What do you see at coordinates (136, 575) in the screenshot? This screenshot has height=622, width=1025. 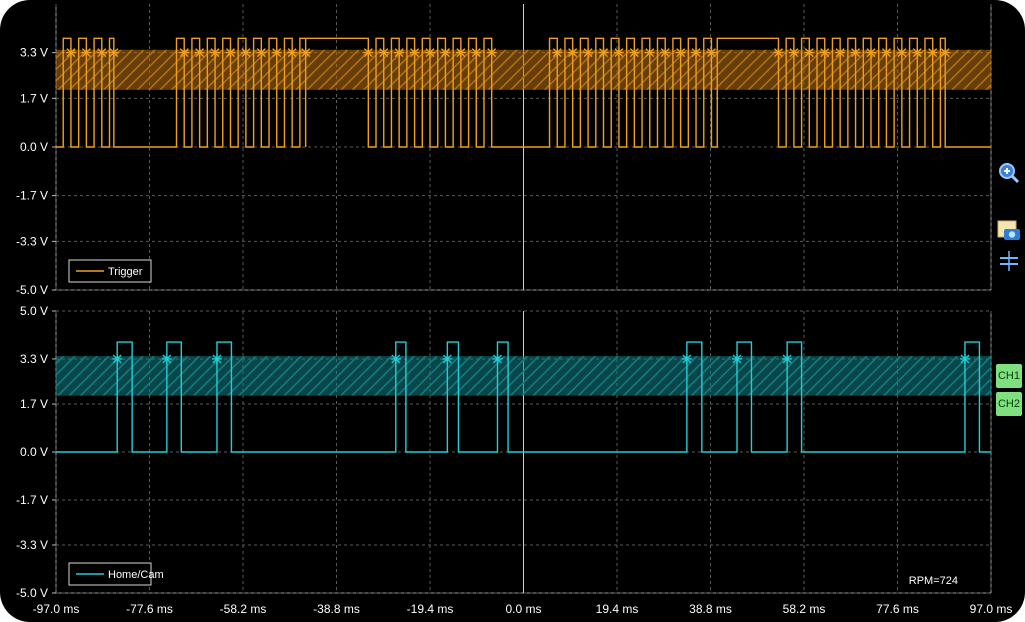 I see `legend-label: Home/Cam` at bounding box center [136, 575].